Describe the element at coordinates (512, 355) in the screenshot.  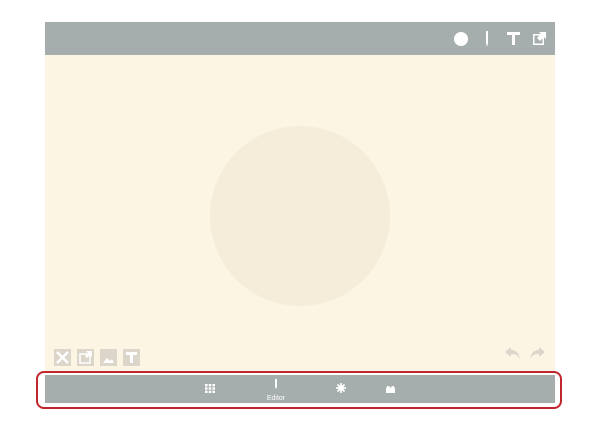
I see `undo-icon` at that location.